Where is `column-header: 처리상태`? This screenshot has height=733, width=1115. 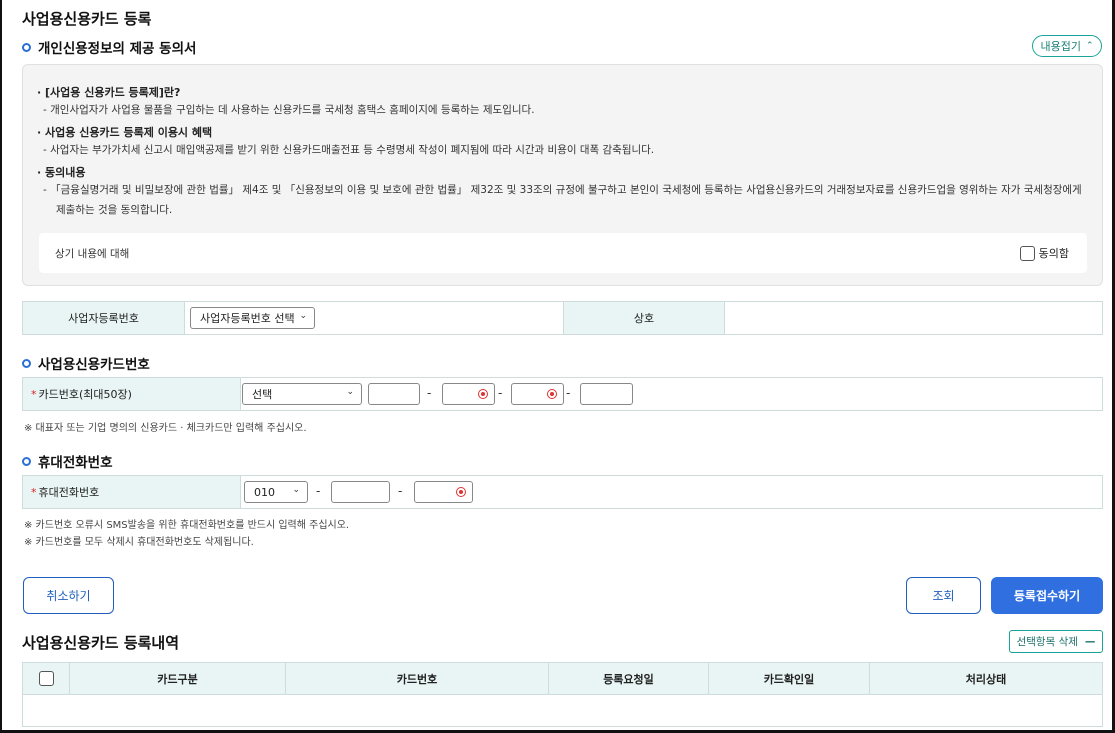 column-header: 처리상태 is located at coordinates (986, 678).